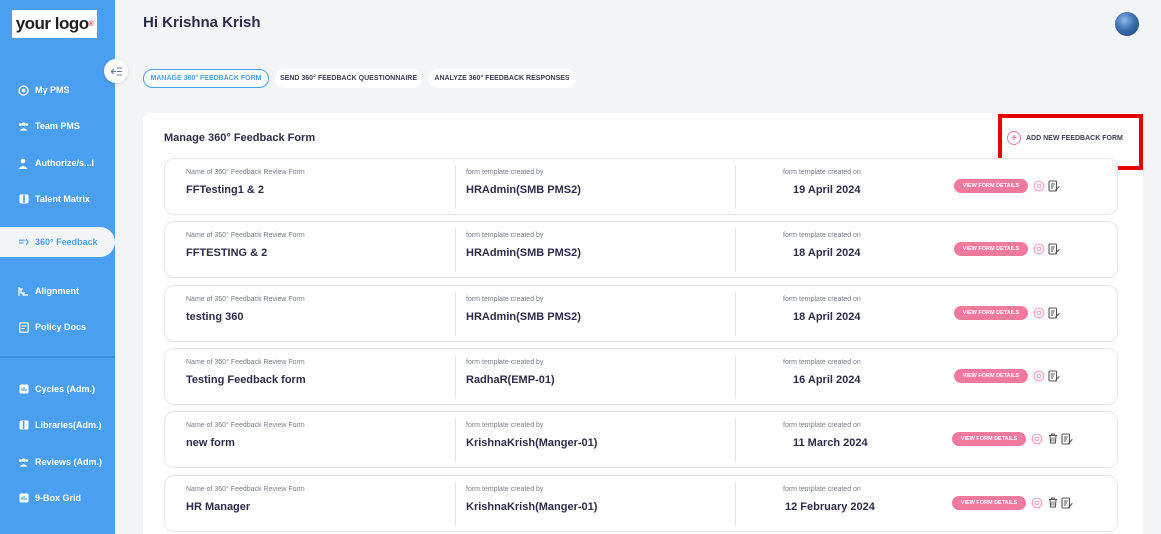  I want to click on form-name-value: FFTESTING & 2, so click(227, 253).